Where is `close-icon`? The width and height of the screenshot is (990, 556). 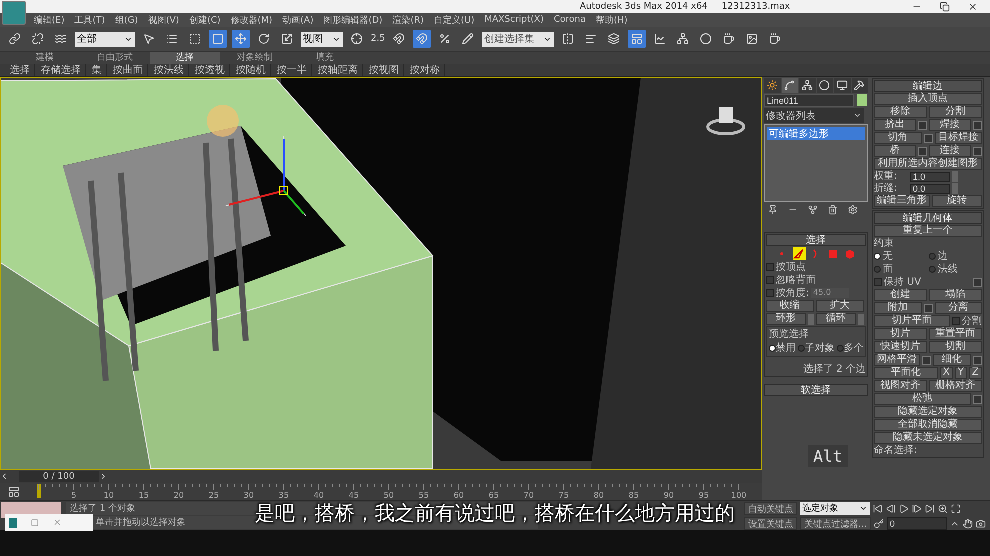 close-icon is located at coordinates (973, 7).